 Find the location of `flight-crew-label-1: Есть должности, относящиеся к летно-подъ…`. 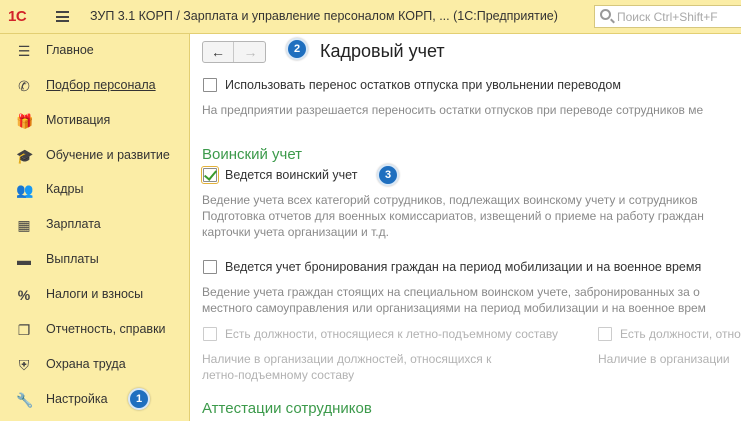

flight-crew-label-1: Есть должности, относящиеся к летно-подъ… is located at coordinates (392, 334).